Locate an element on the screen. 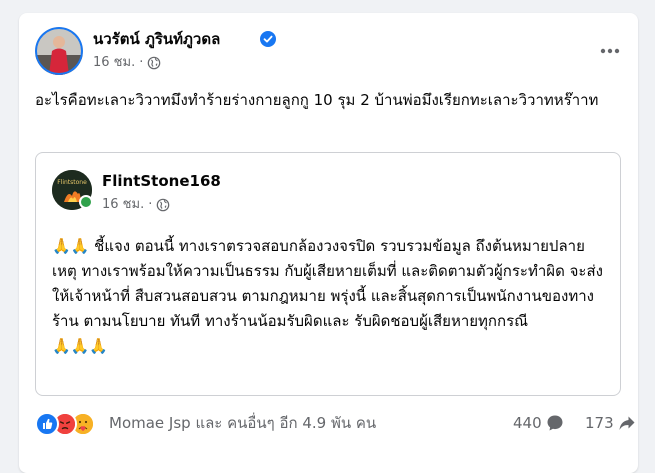 This screenshot has width=655, height=473. author-avatar-image is located at coordinates (59, 51).